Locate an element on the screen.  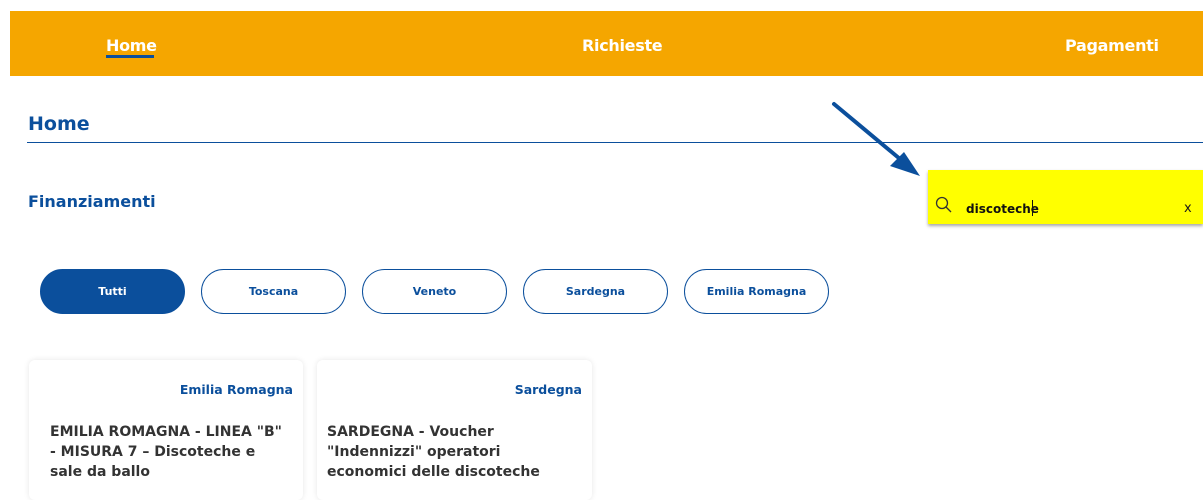
search-box: x is located at coordinates (1065, 197).